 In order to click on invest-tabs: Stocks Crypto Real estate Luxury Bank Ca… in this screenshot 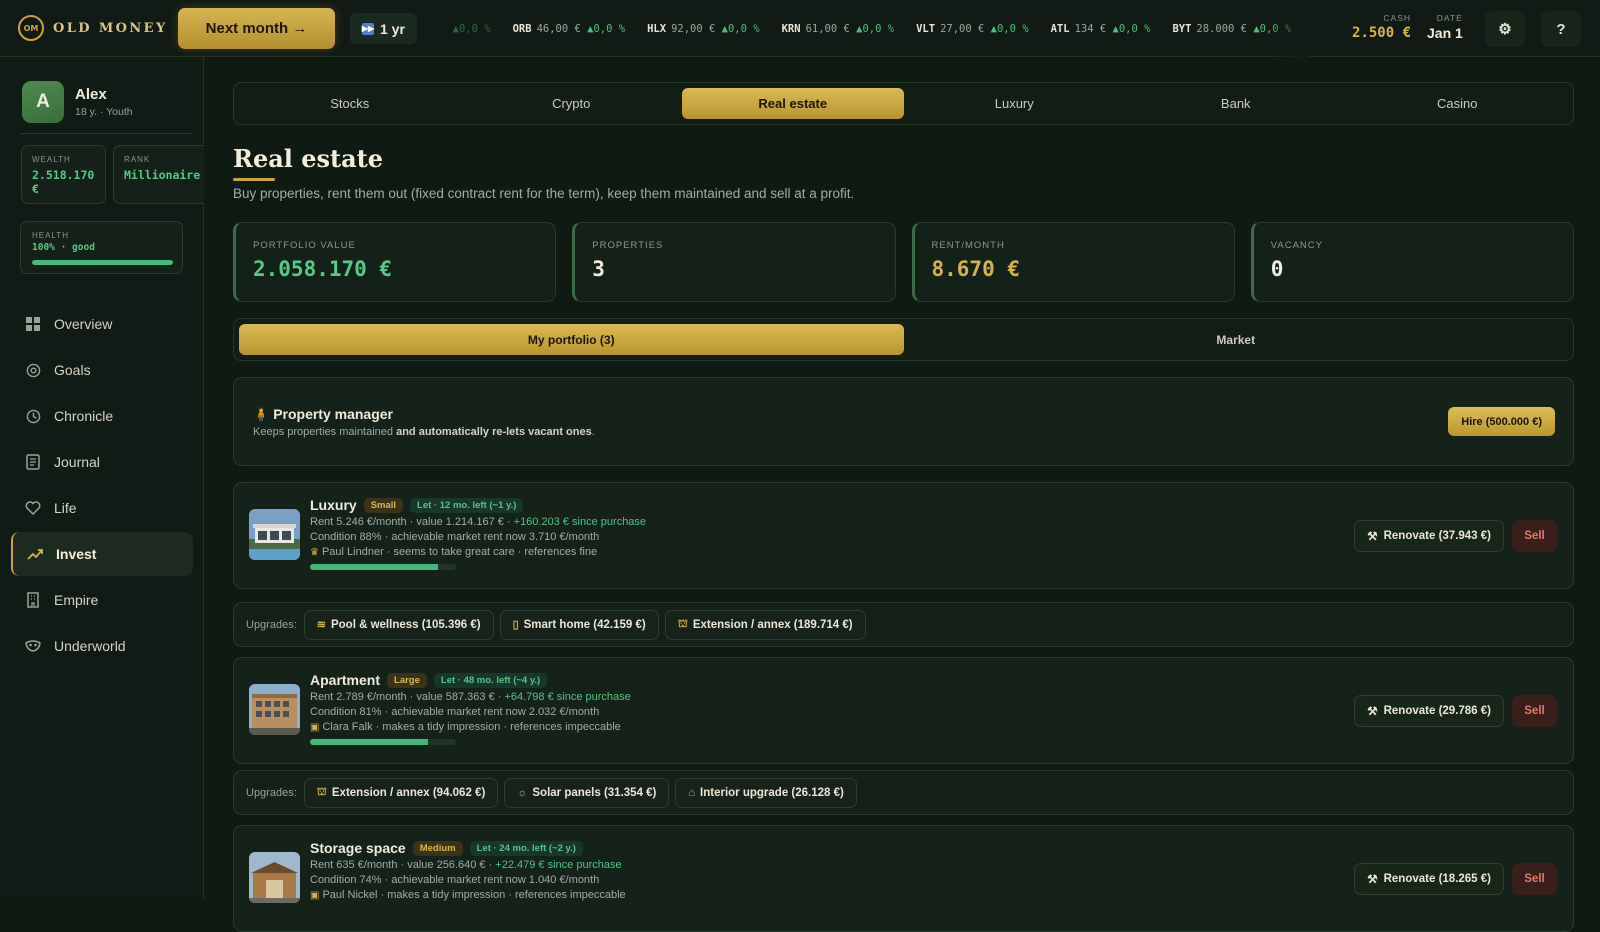, I will do `click(903, 103)`.